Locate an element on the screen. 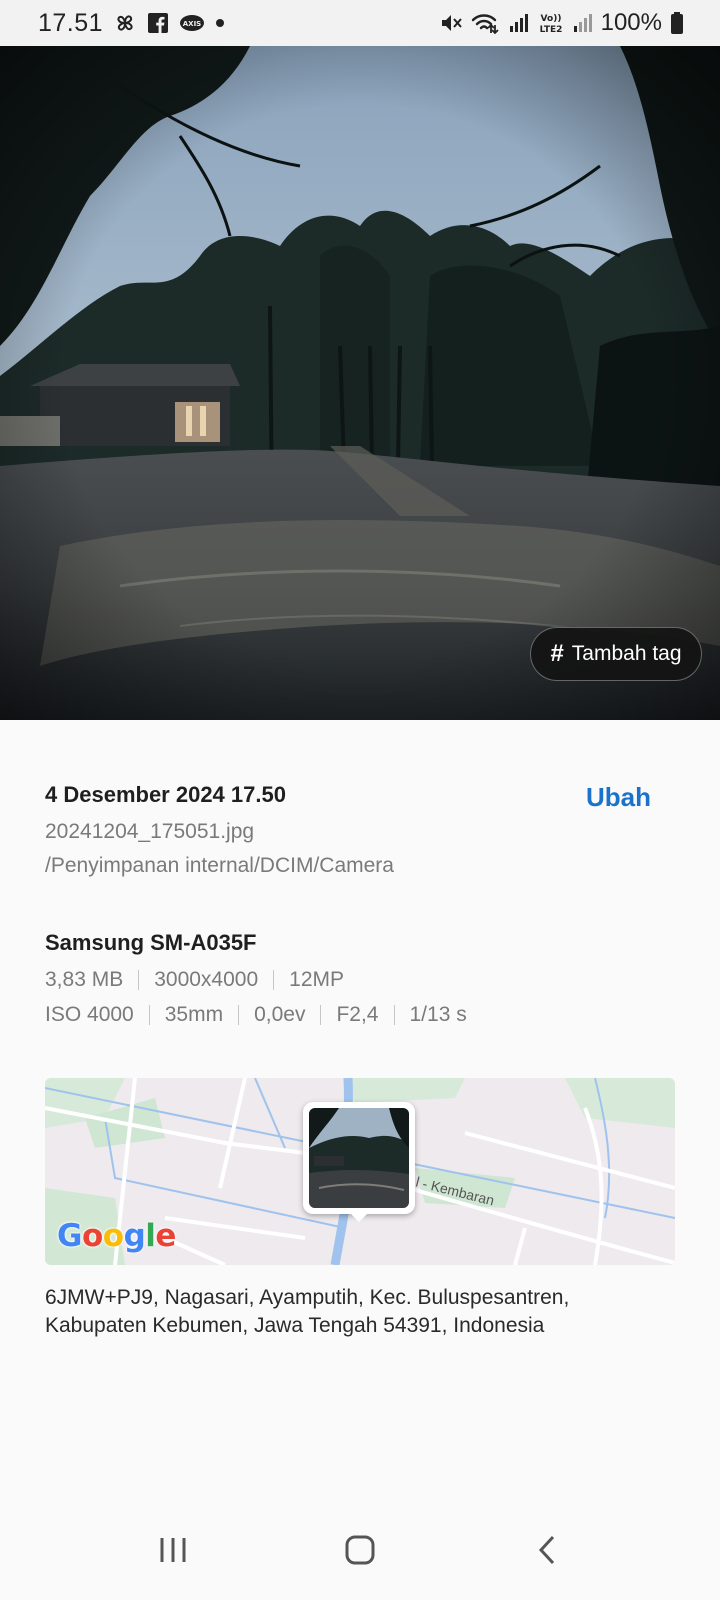 This screenshot has width=720, height=1600. back-icon is located at coordinates (546, 1550).